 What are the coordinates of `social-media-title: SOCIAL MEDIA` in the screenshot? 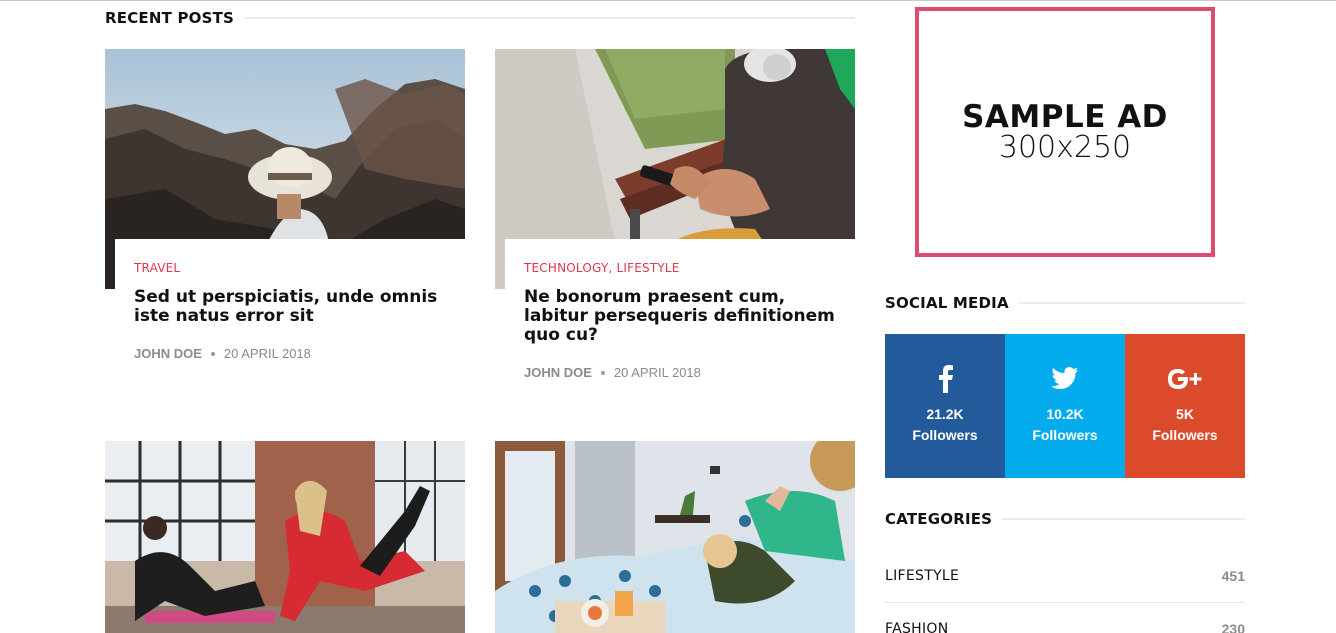 It's located at (947, 303).